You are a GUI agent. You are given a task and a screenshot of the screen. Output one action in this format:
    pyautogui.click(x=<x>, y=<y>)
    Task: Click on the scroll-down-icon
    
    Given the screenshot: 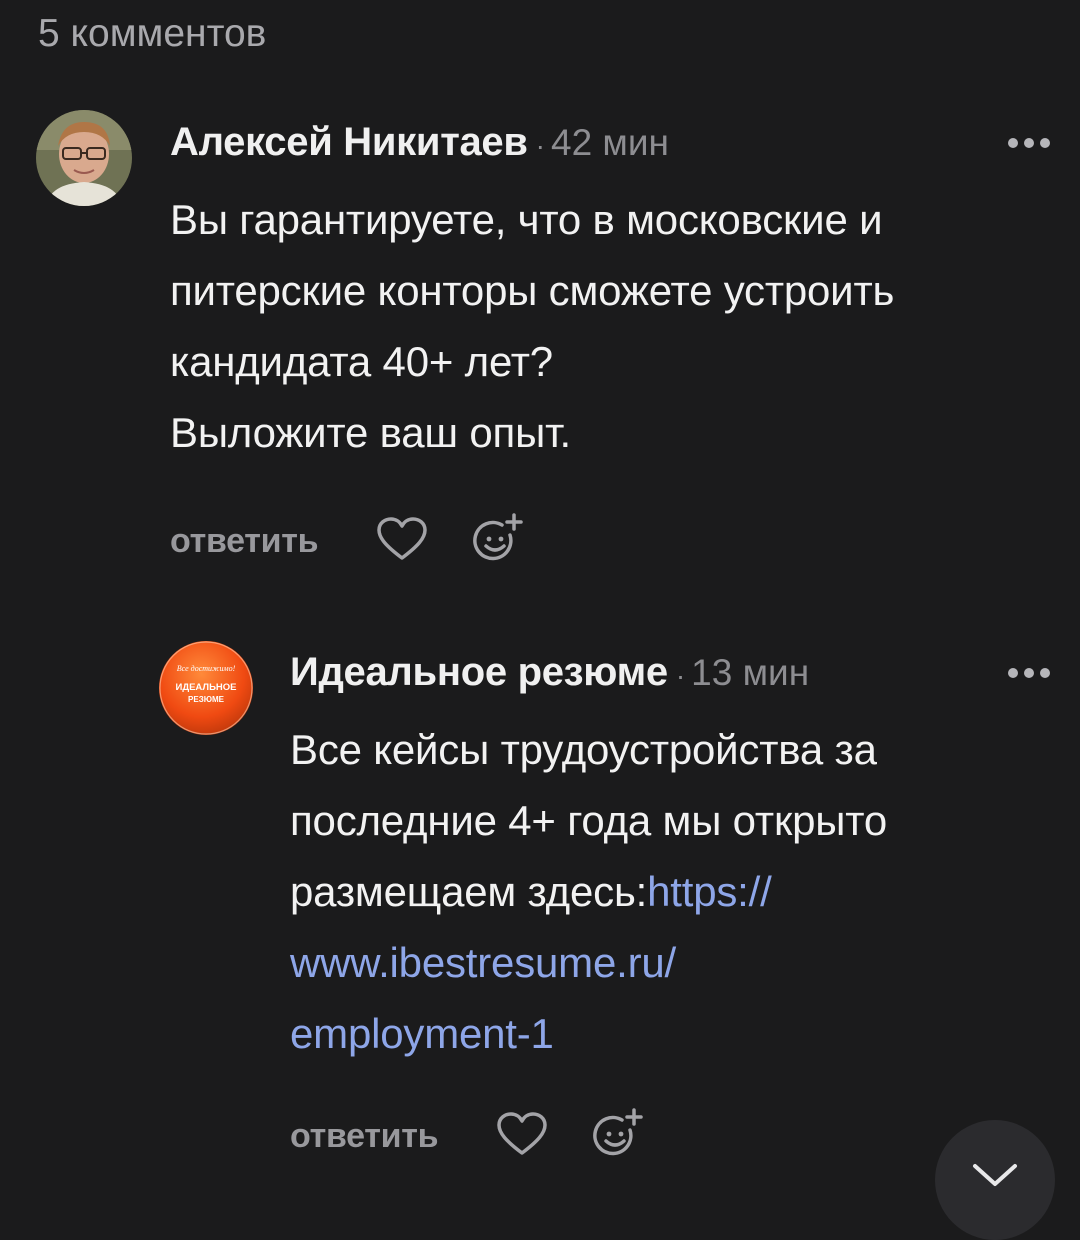 What is the action you would take?
    pyautogui.click(x=995, y=1175)
    